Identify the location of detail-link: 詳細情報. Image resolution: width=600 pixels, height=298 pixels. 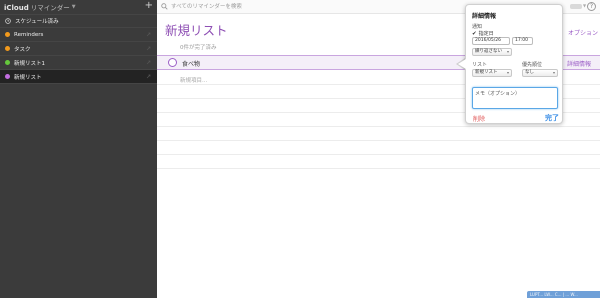
(579, 63).